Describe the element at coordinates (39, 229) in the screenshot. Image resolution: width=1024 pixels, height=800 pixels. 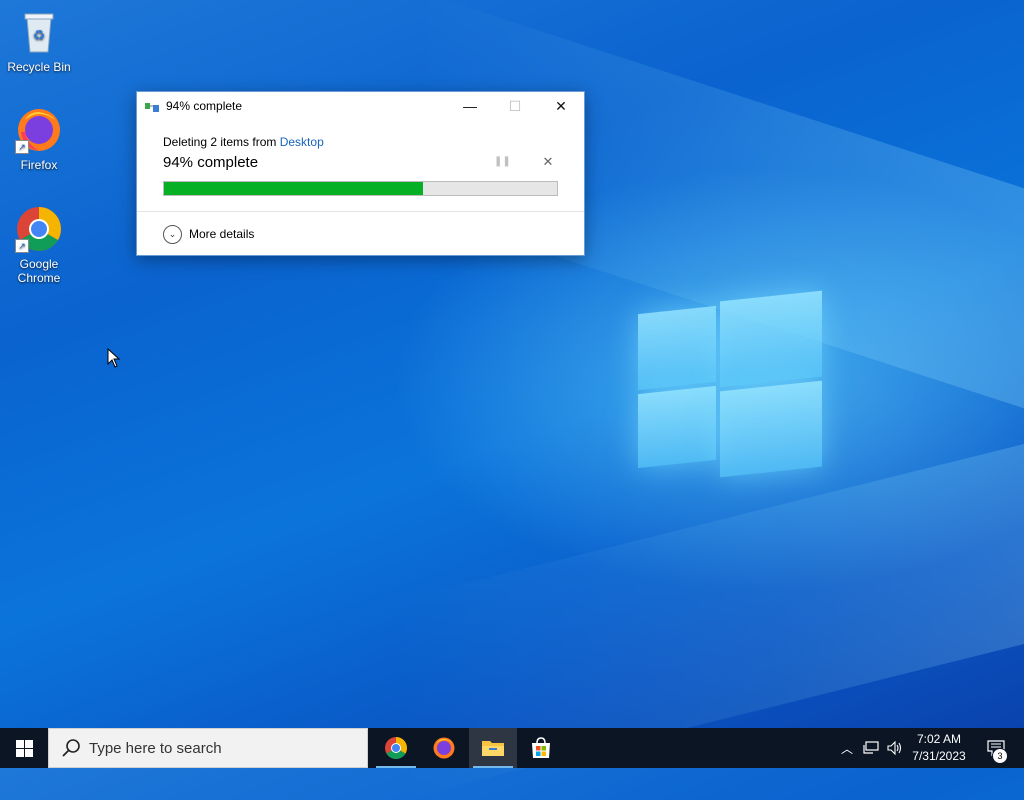
I see `chrome-icon: ↗` at that location.